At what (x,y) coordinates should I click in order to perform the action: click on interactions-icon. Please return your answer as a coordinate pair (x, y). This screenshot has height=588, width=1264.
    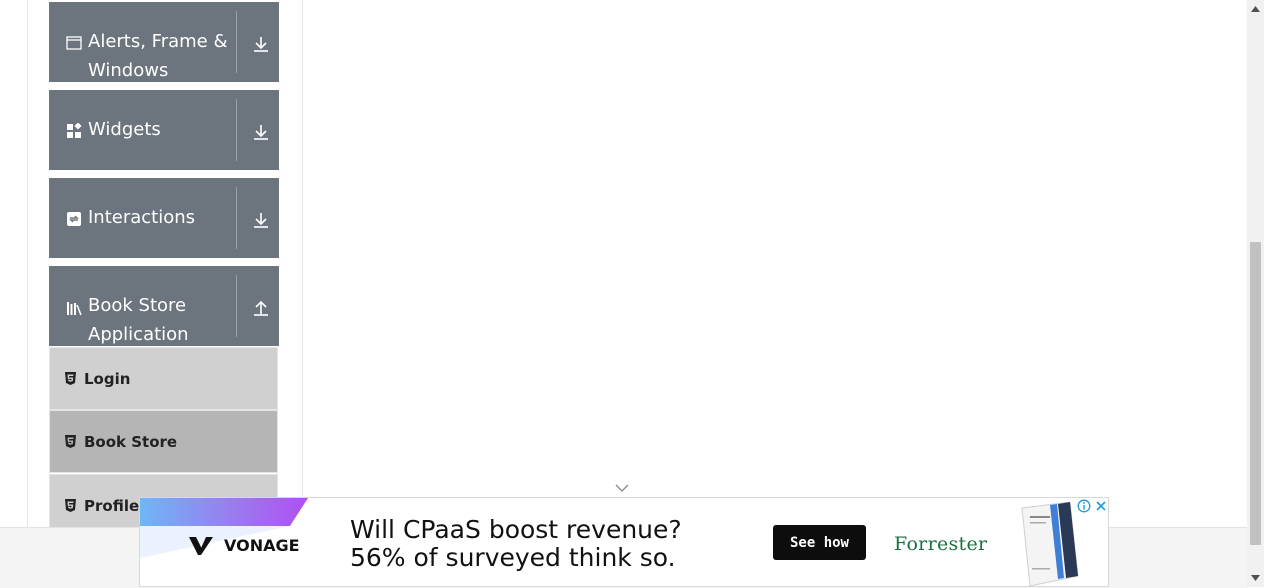
    Looking at the image, I should click on (74, 219).